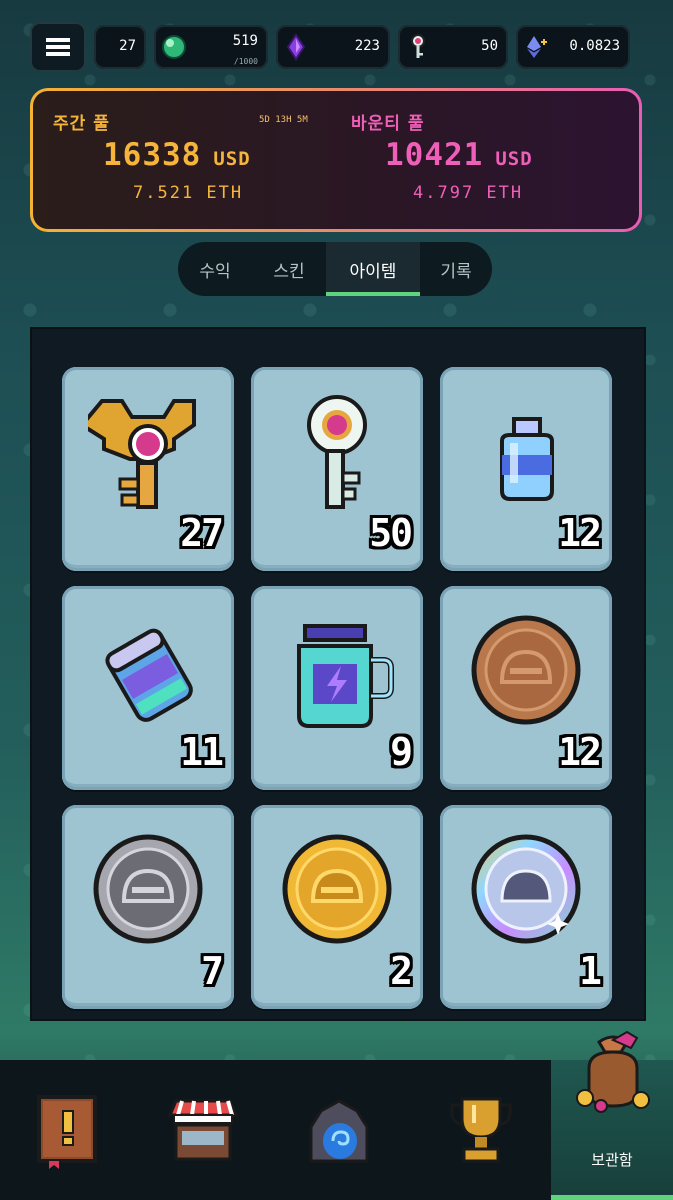 The height and width of the screenshot is (1200, 673). What do you see at coordinates (337, 452) in the screenshot?
I see `silver-key-icon` at bounding box center [337, 452].